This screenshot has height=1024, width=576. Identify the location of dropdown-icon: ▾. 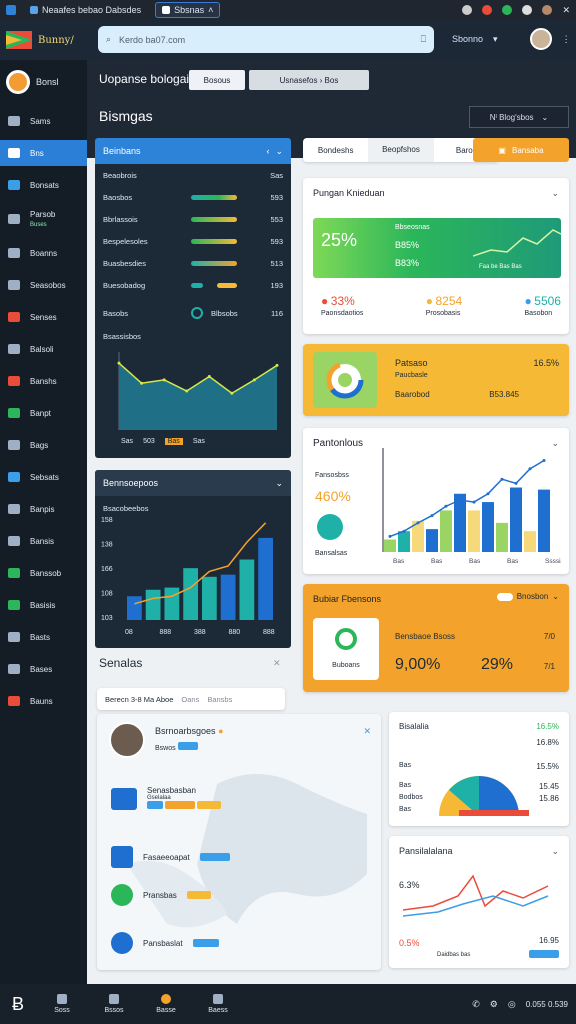
(495, 39).